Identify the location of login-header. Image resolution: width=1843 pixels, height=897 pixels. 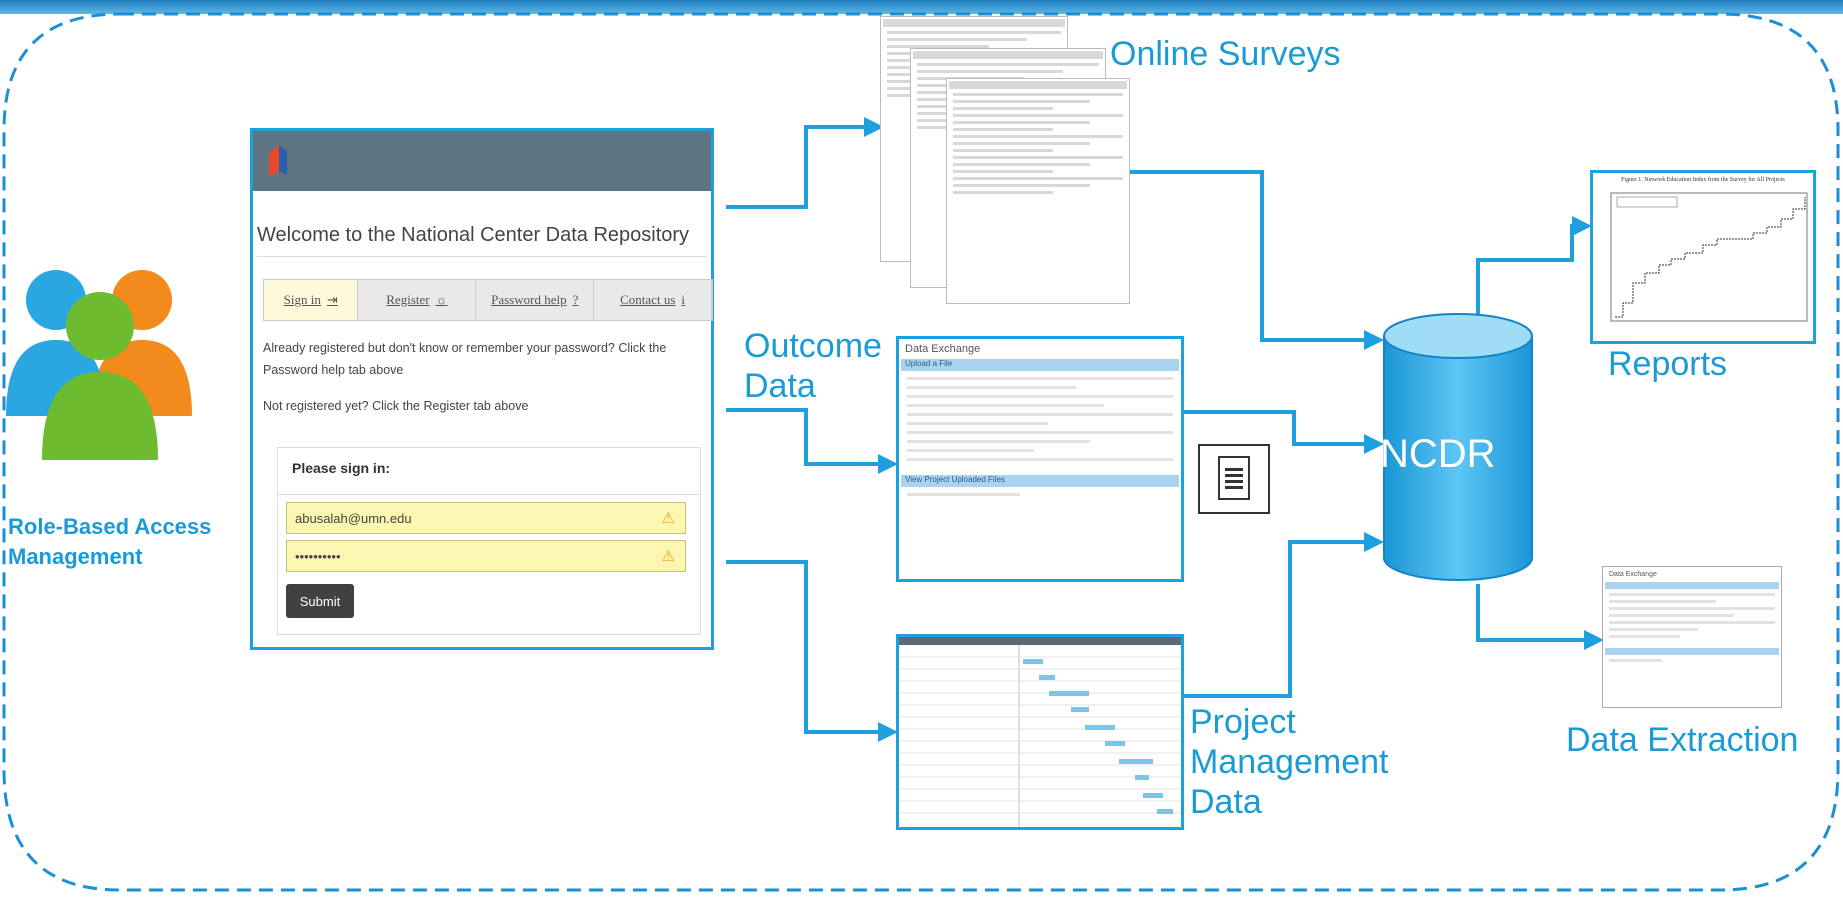
(482, 161).